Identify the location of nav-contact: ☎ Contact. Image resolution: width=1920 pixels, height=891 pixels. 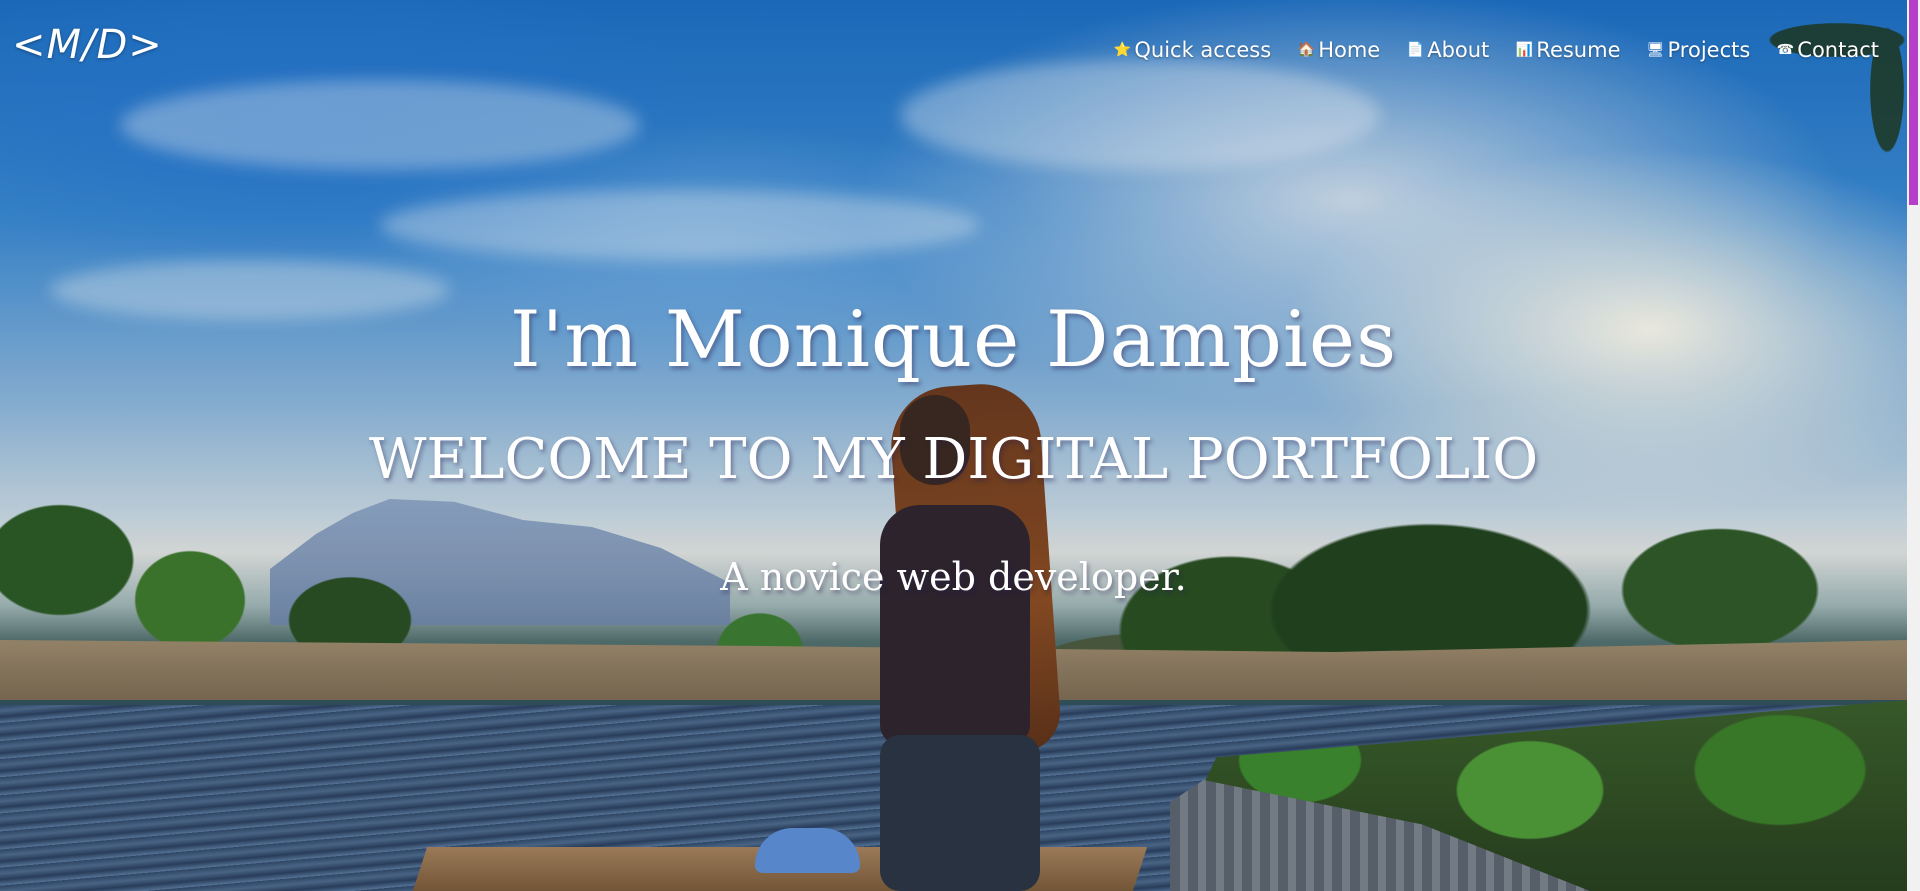
(1827, 50).